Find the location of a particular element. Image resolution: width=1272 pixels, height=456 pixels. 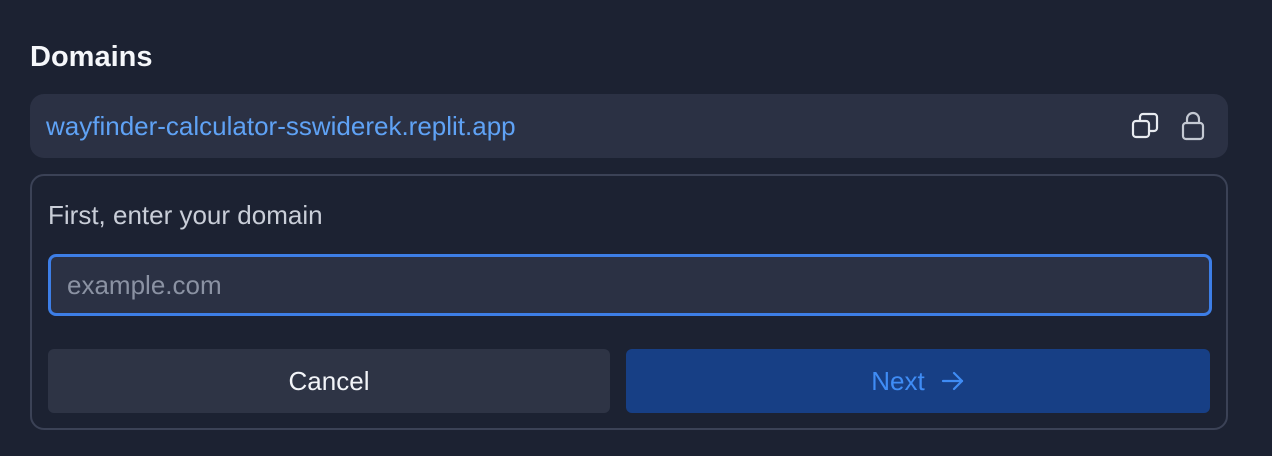

cancel-button: Cancel is located at coordinates (329, 381).